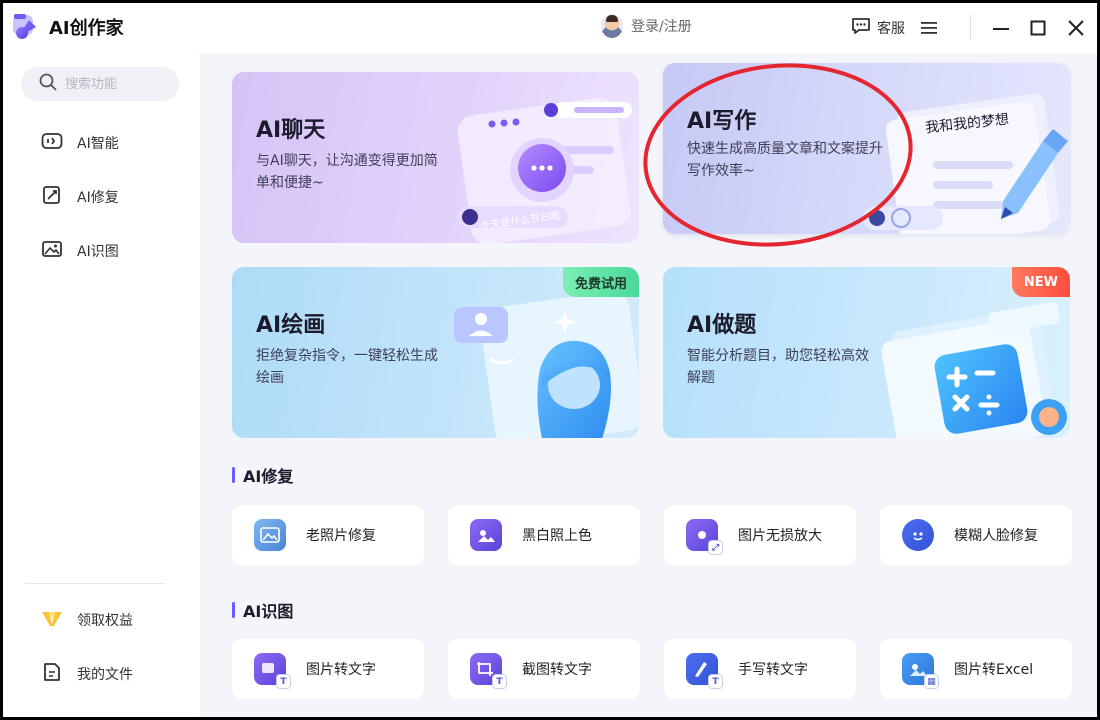 This screenshot has height=720, width=1100. What do you see at coordinates (780, 536) in the screenshot?
I see `tool-label: 图片无损放大` at bounding box center [780, 536].